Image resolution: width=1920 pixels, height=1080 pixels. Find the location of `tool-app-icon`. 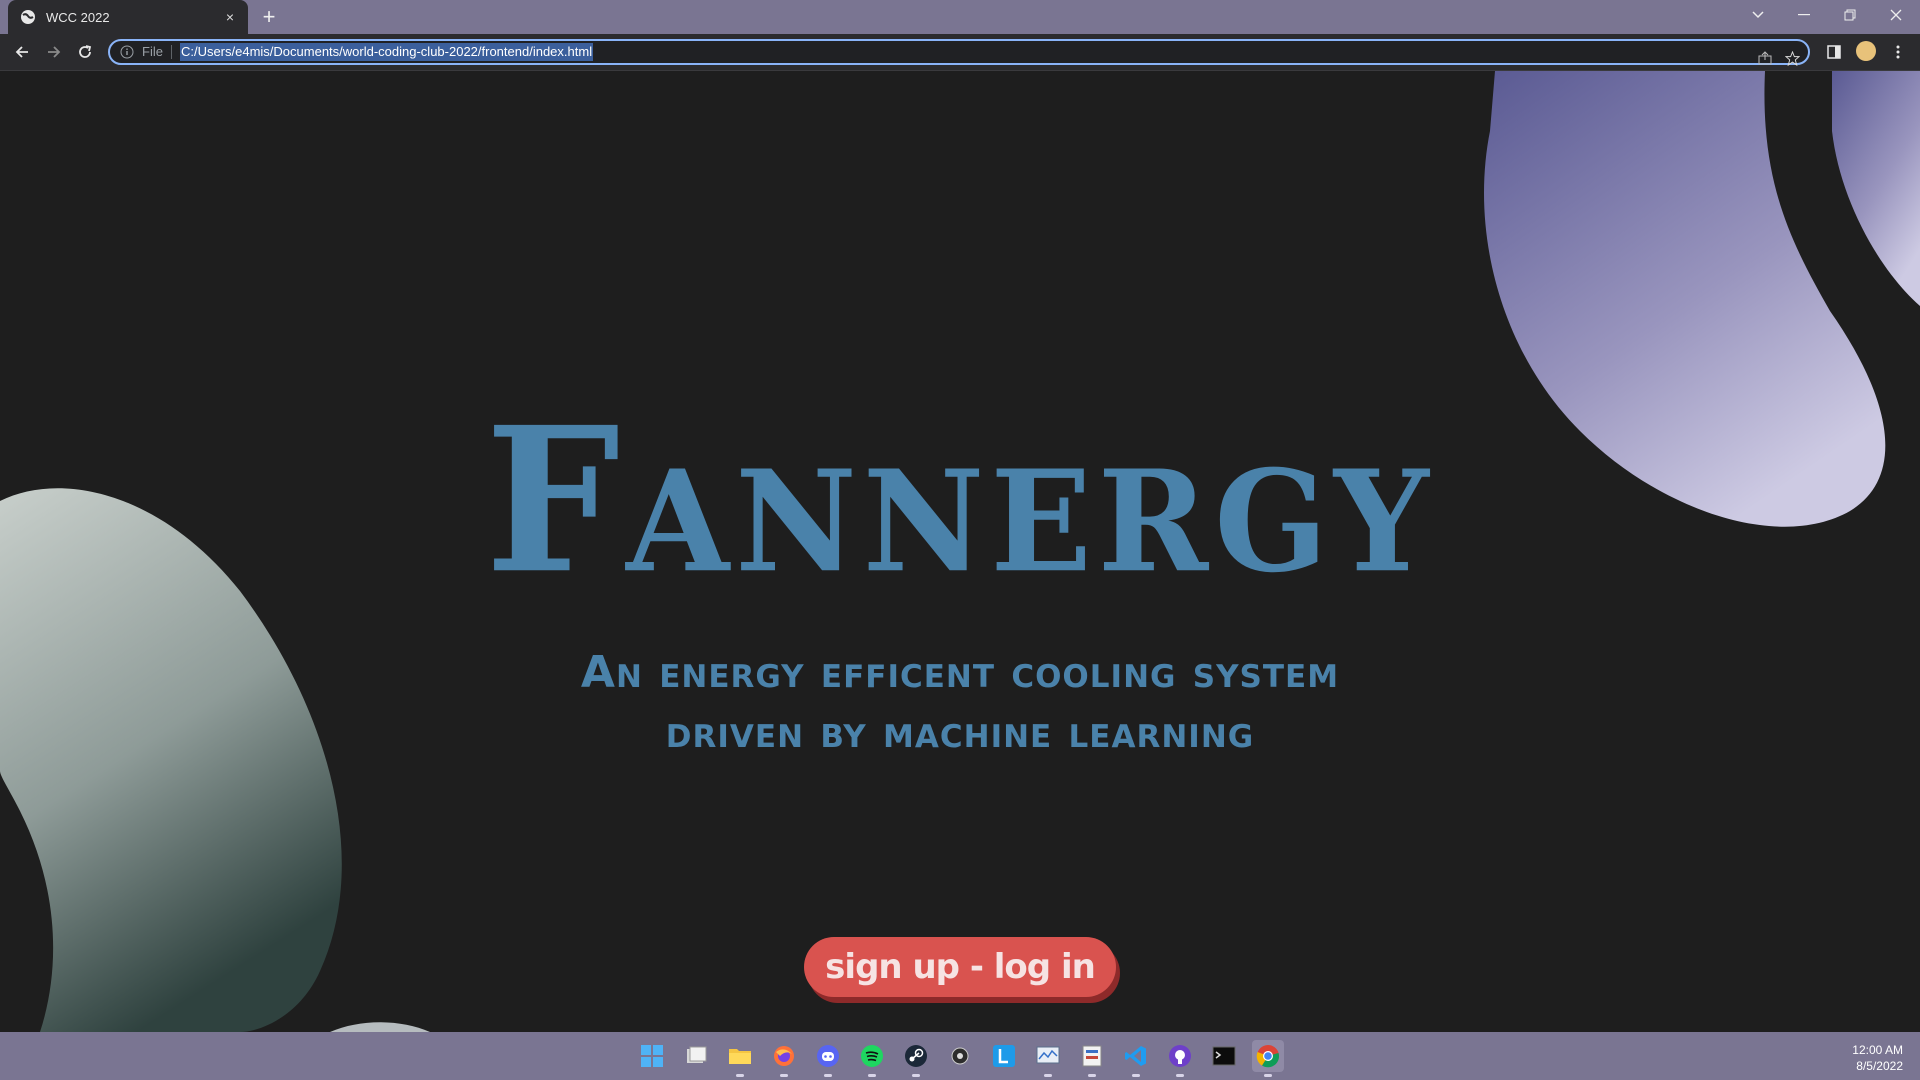

tool-app-icon is located at coordinates (1092, 1058).